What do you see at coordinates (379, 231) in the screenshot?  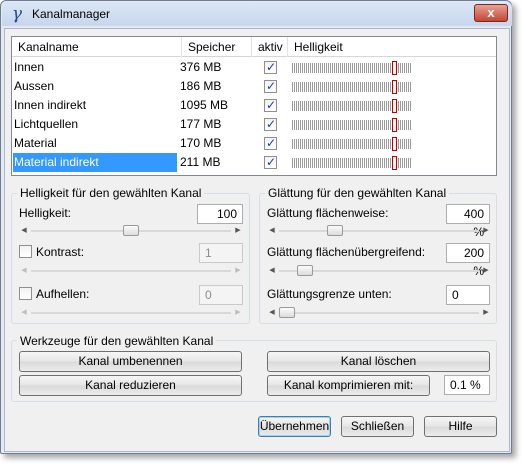 I see `surface-smoothing-slider: ◀ ▶` at bounding box center [379, 231].